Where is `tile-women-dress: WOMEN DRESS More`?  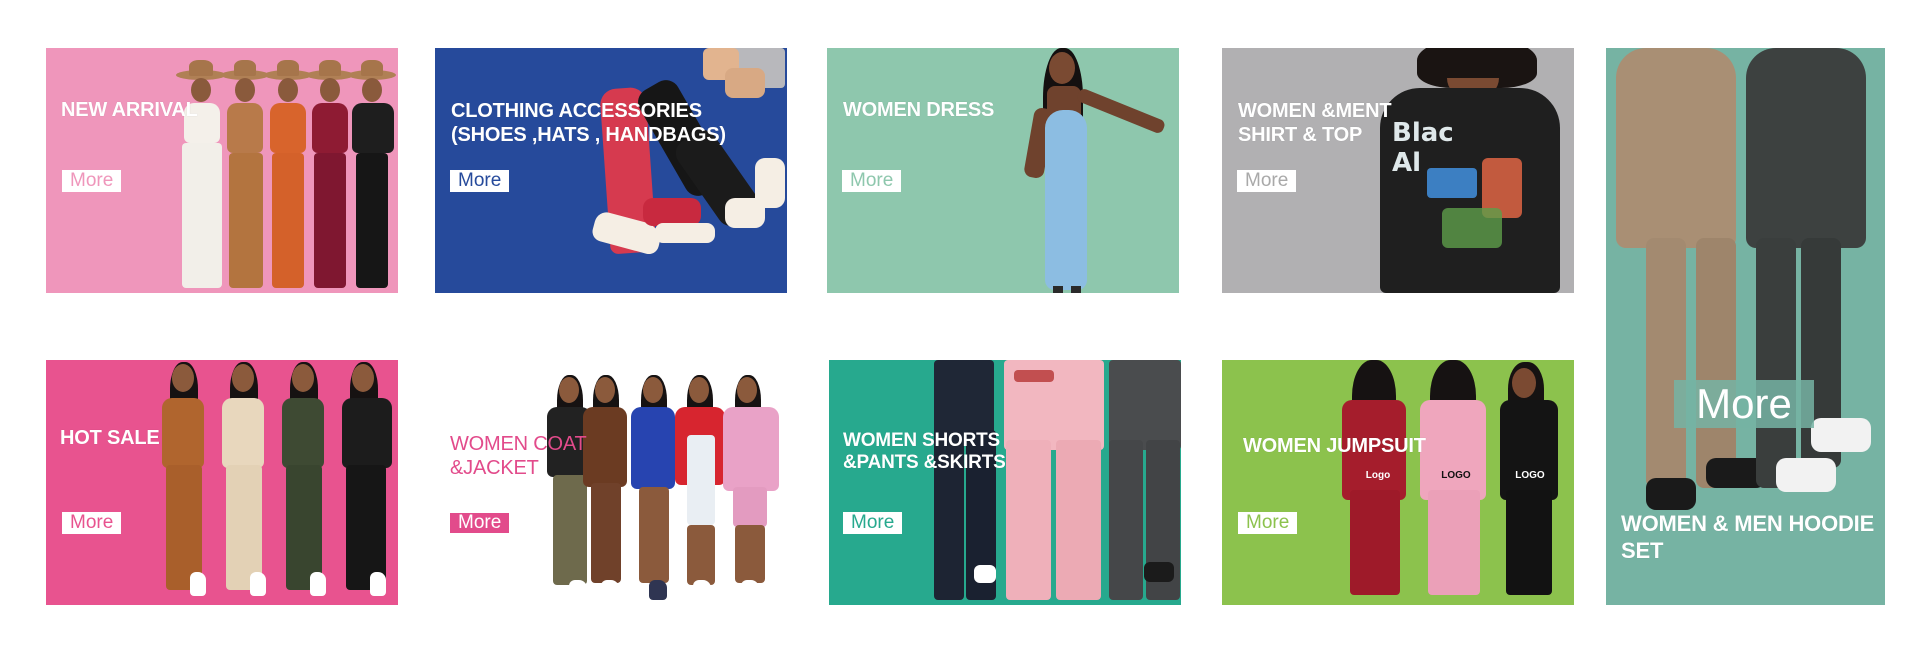
tile-women-dress: WOMEN DRESS More is located at coordinates (1003, 170).